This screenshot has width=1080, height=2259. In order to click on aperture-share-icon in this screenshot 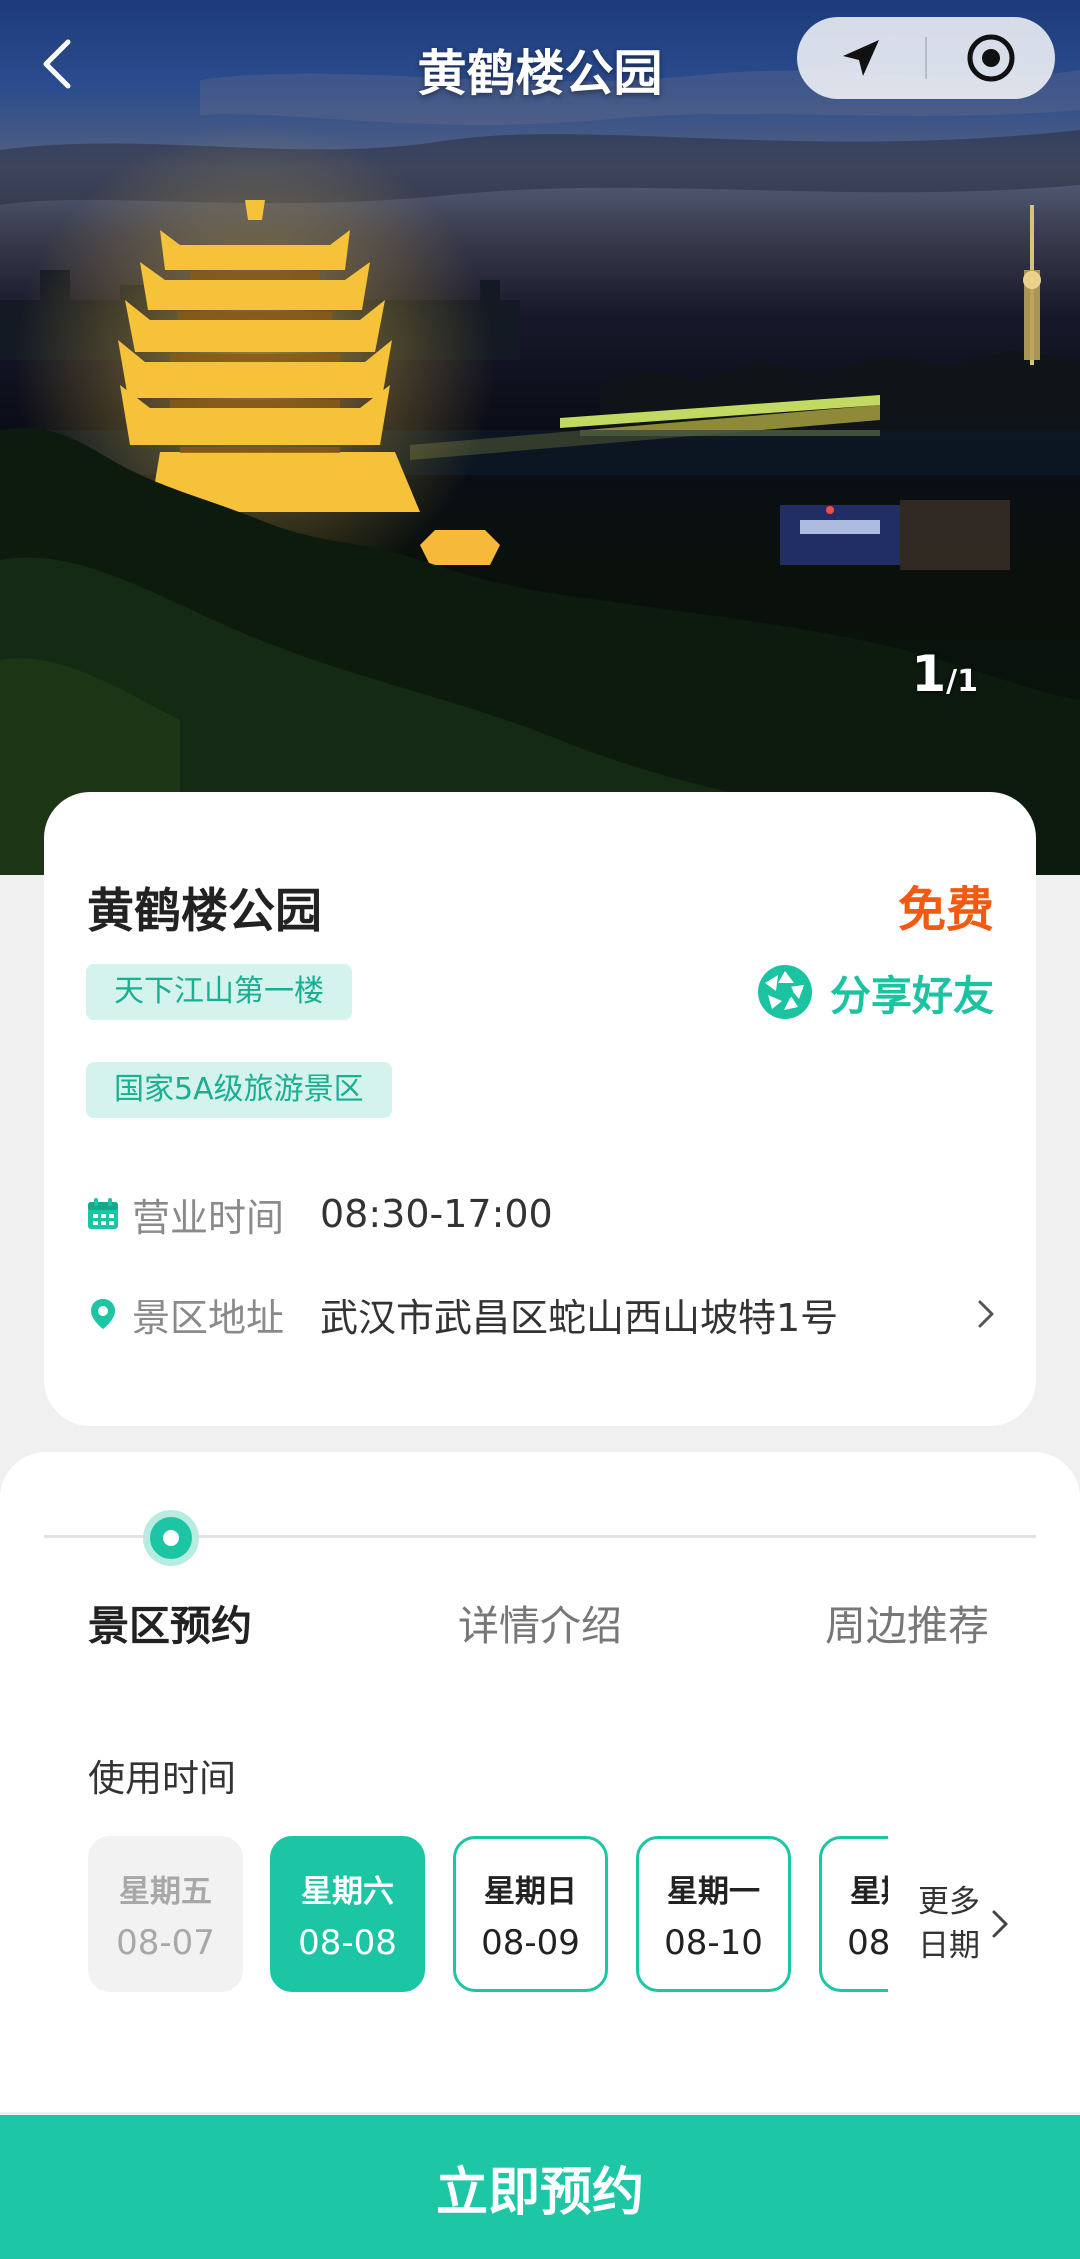, I will do `click(785, 992)`.